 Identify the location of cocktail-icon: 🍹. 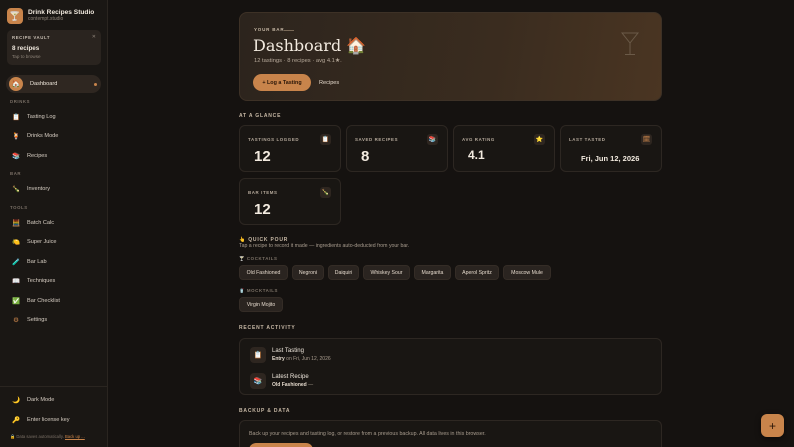
(16, 136).